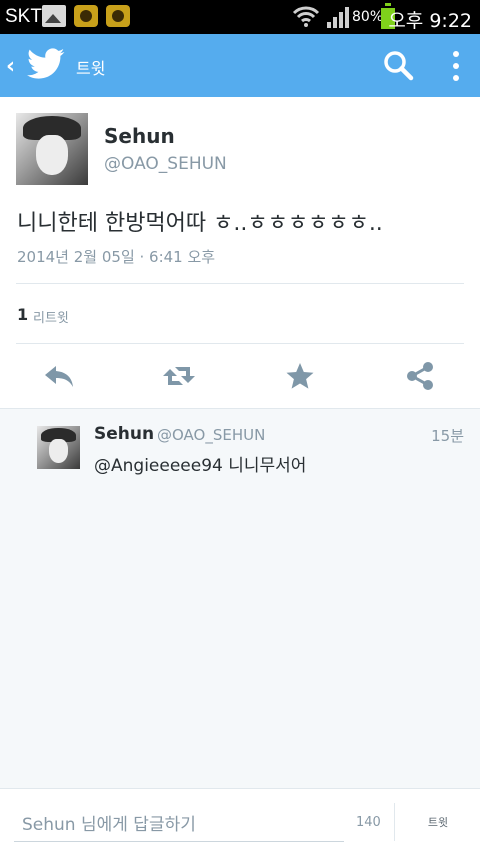 The image size is (480, 853). I want to click on tweet-text: 니니한테 한방먹어따 ㅎ..ㅎㅎㅎㅎㅎㅎ.., so click(200, 223).